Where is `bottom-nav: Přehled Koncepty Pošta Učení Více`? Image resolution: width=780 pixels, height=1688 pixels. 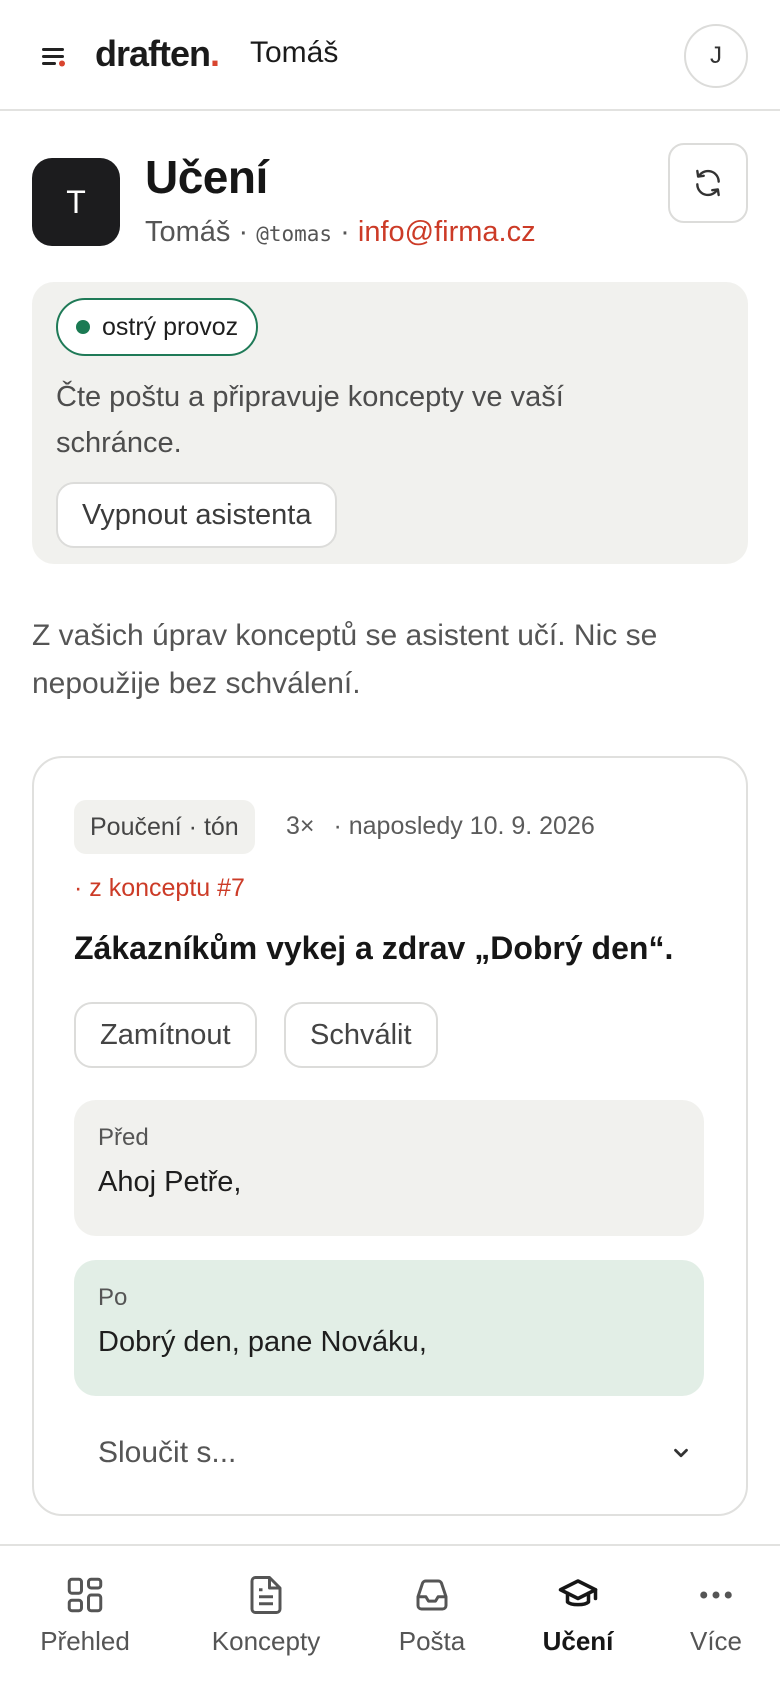
bottom-nav: Přehled Koncepty Pošta Učení Více is located at coordinates (390, 1616).